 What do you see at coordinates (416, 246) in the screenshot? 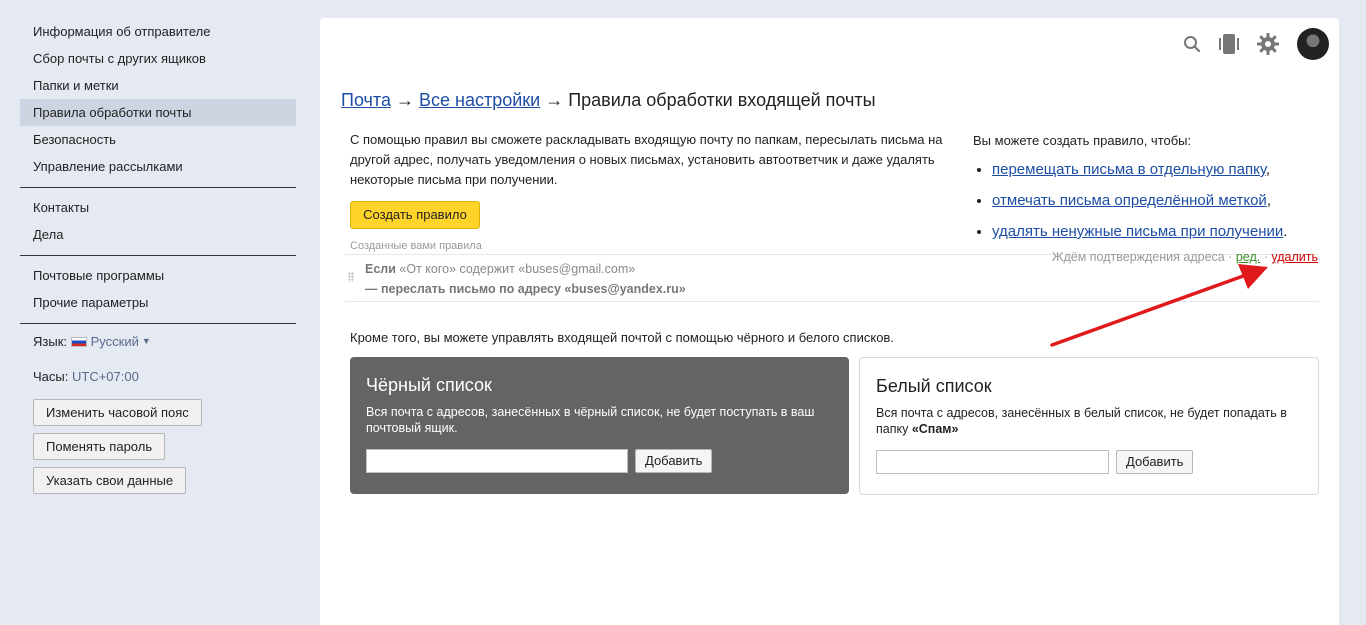
I see `created-rules-label: Созданные вами правила` at bounding box center [416, 246].